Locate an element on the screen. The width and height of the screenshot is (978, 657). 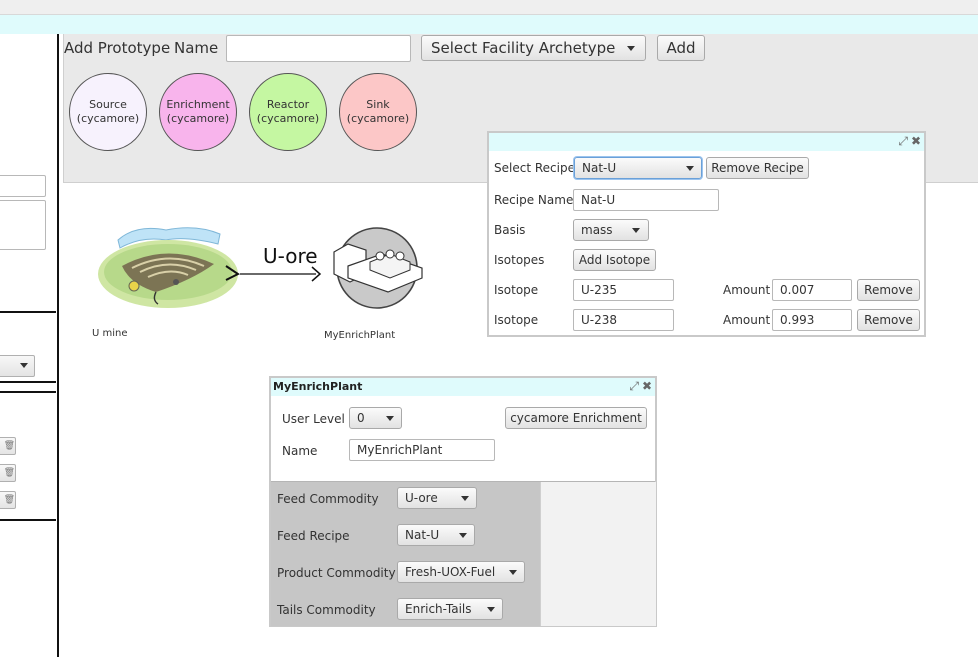
archetype-select: Select Facility Archetype is located at coordinates (533, 48).